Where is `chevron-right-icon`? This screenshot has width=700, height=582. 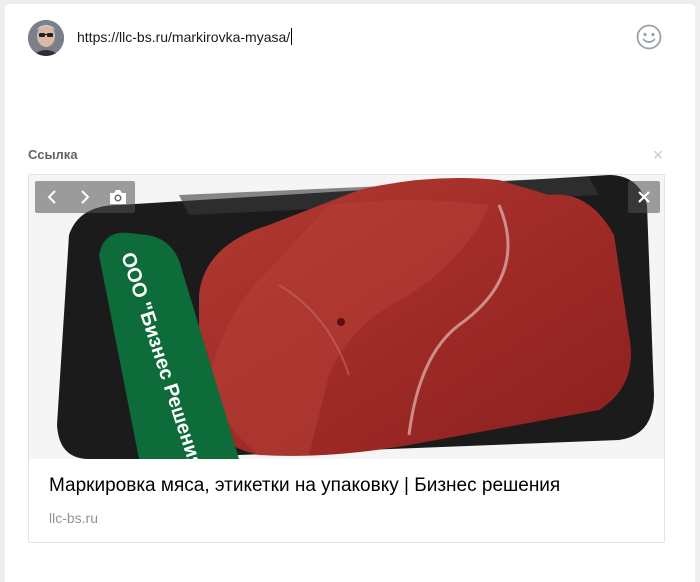 chevron-right-icon is located at coordinates (84, 197).